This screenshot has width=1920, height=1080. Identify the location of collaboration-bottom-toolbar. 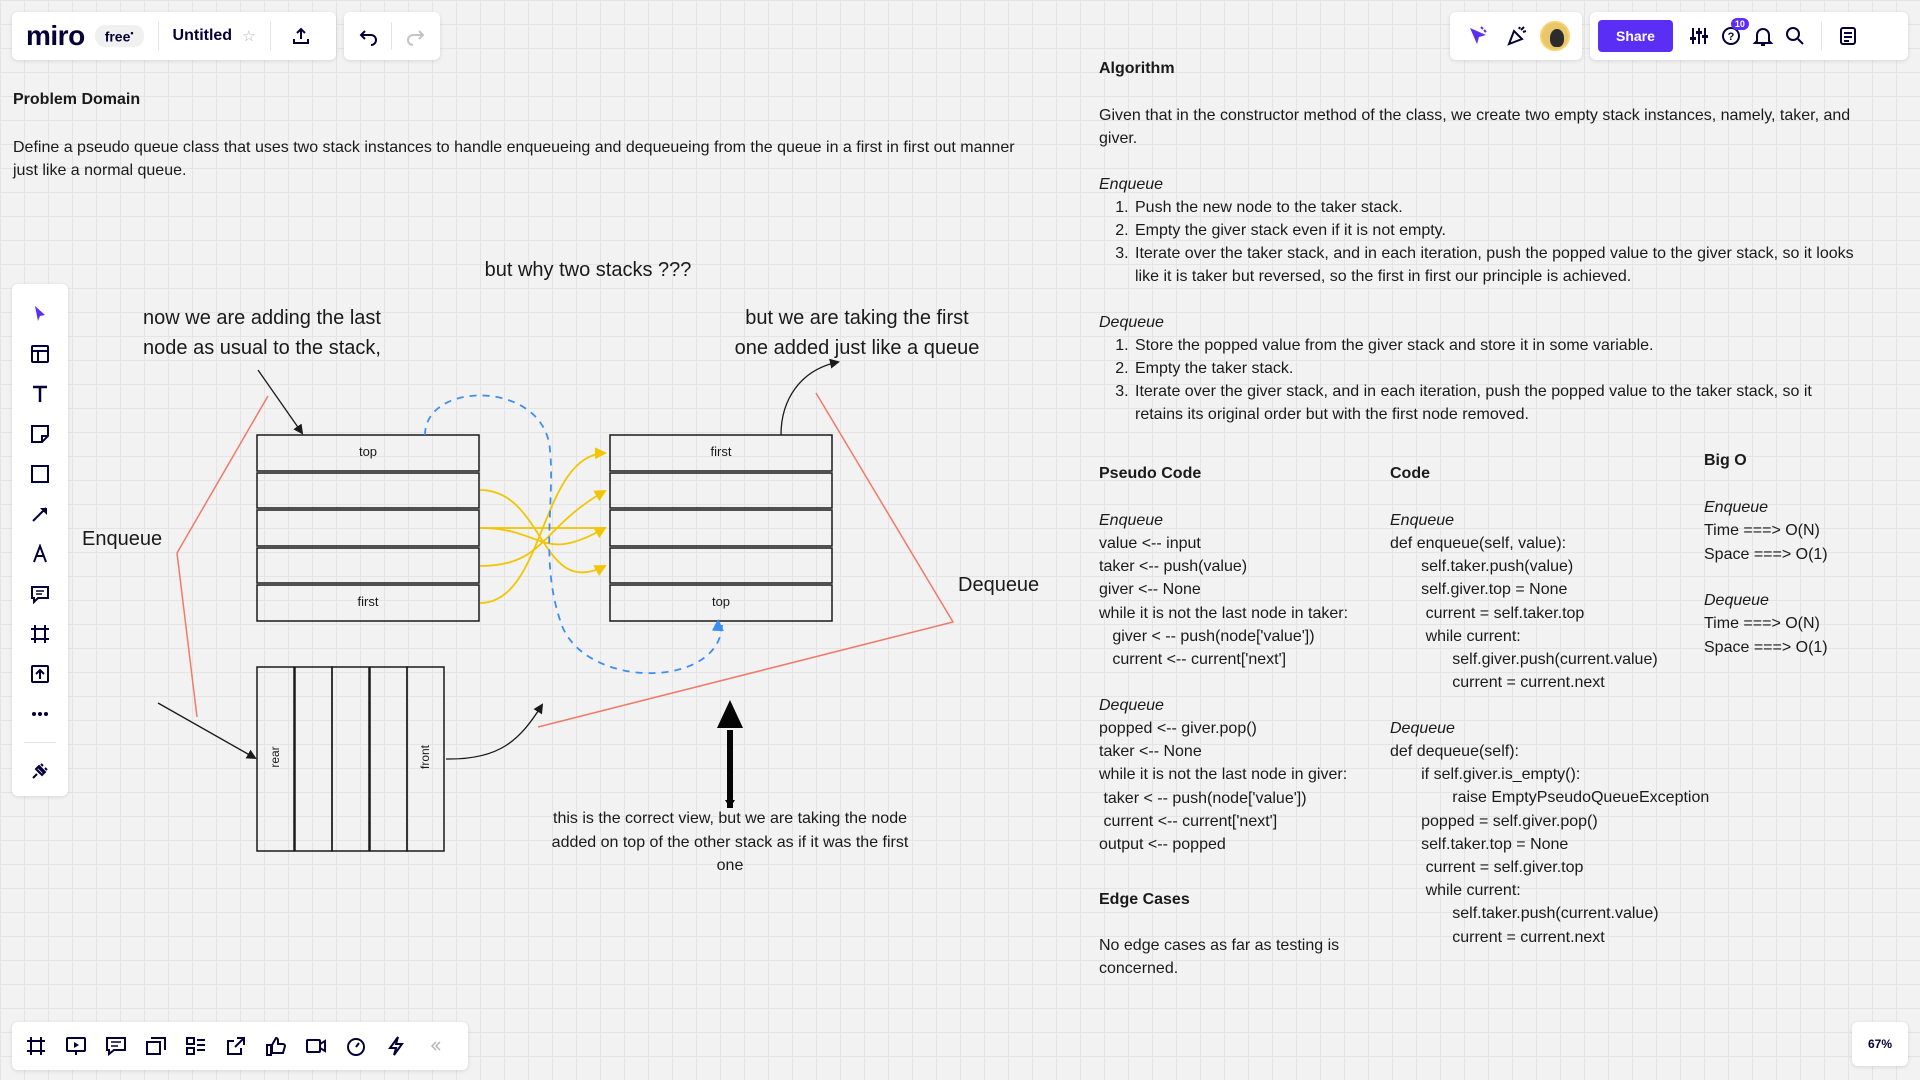
(240, 1046).